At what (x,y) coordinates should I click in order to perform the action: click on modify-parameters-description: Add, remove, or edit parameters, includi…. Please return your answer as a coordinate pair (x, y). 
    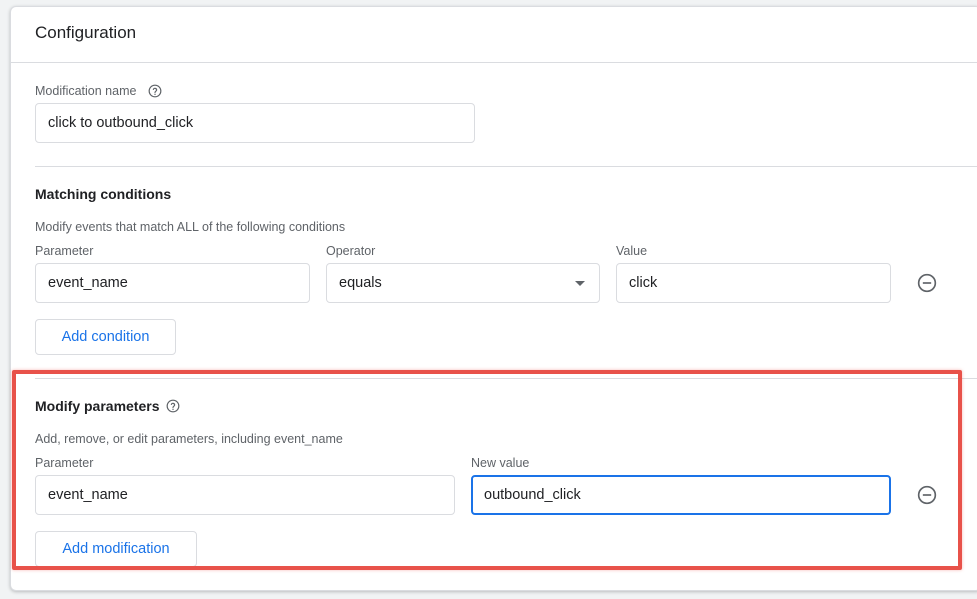
    Looking at the image, I should click on (189, 439).